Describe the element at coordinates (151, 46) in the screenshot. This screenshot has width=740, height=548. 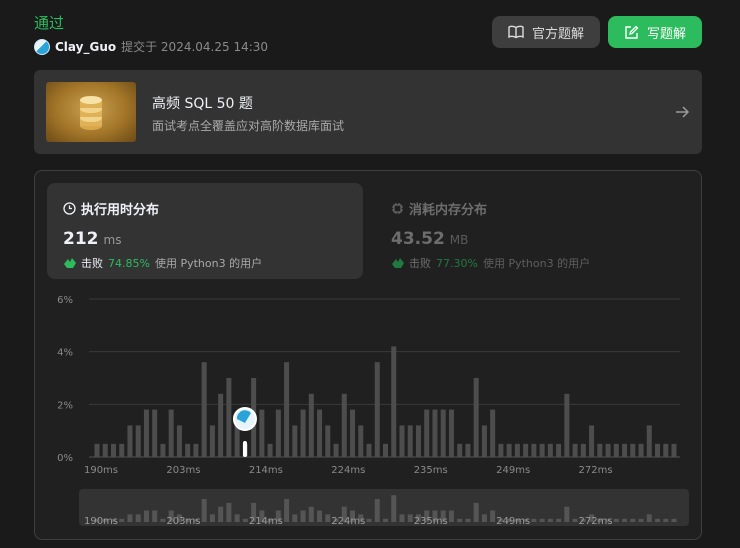
I see `submitter-info: Clay_Guo 提交于 2024.04.25 14:30` at that location.